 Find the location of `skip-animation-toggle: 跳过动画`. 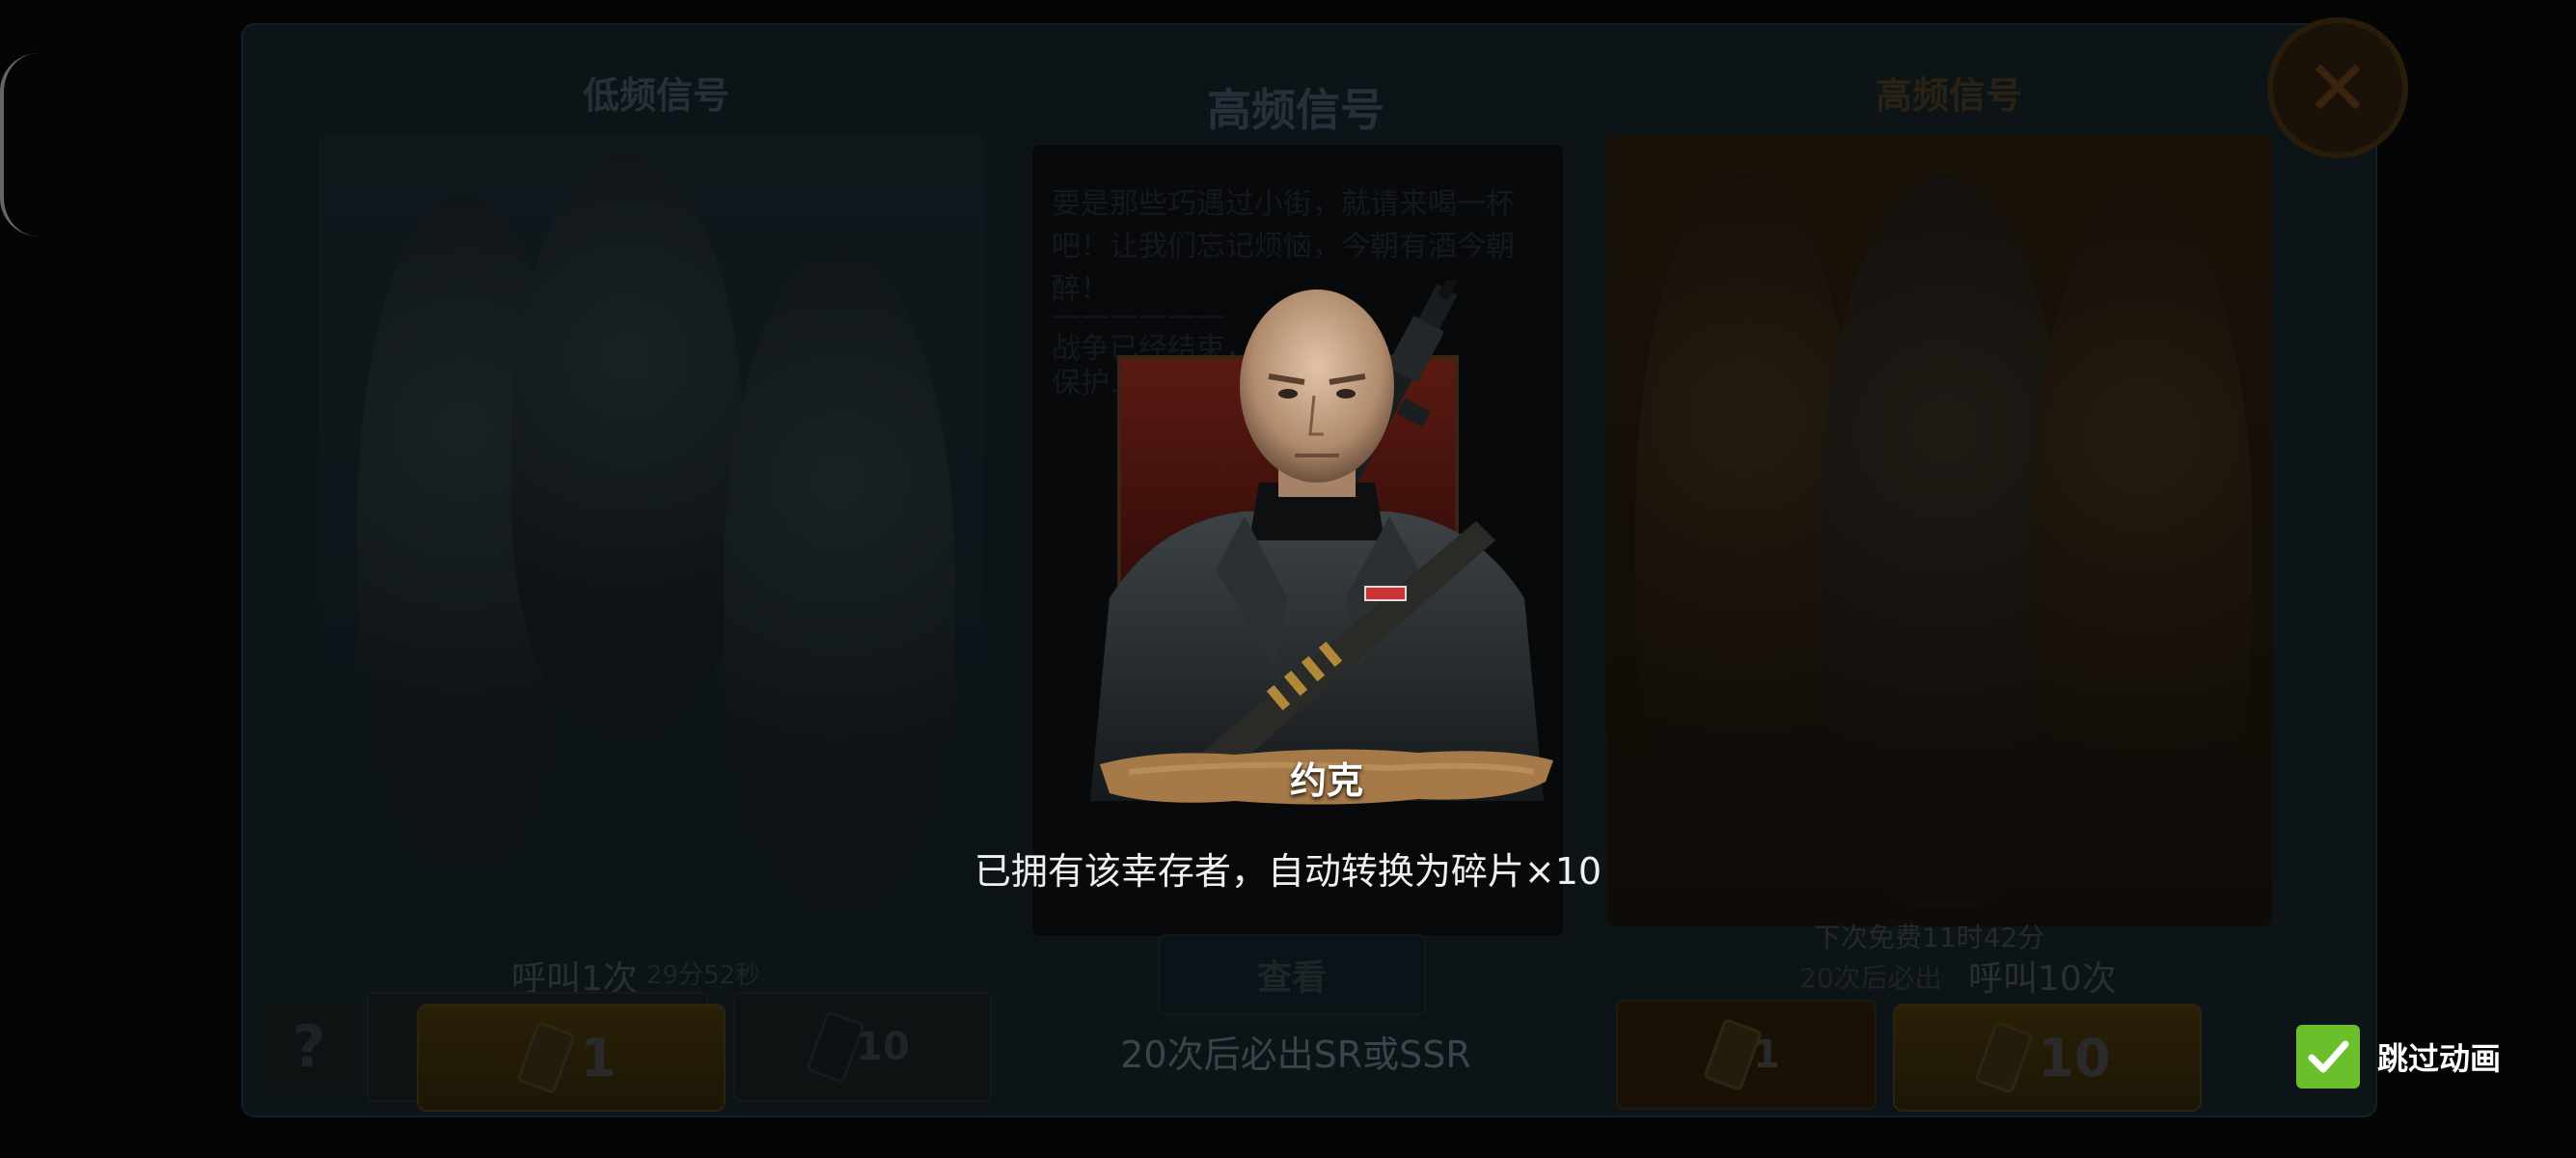

skip-animation-toggle: 跳过动画 is located at coordinates (2398, 1057).